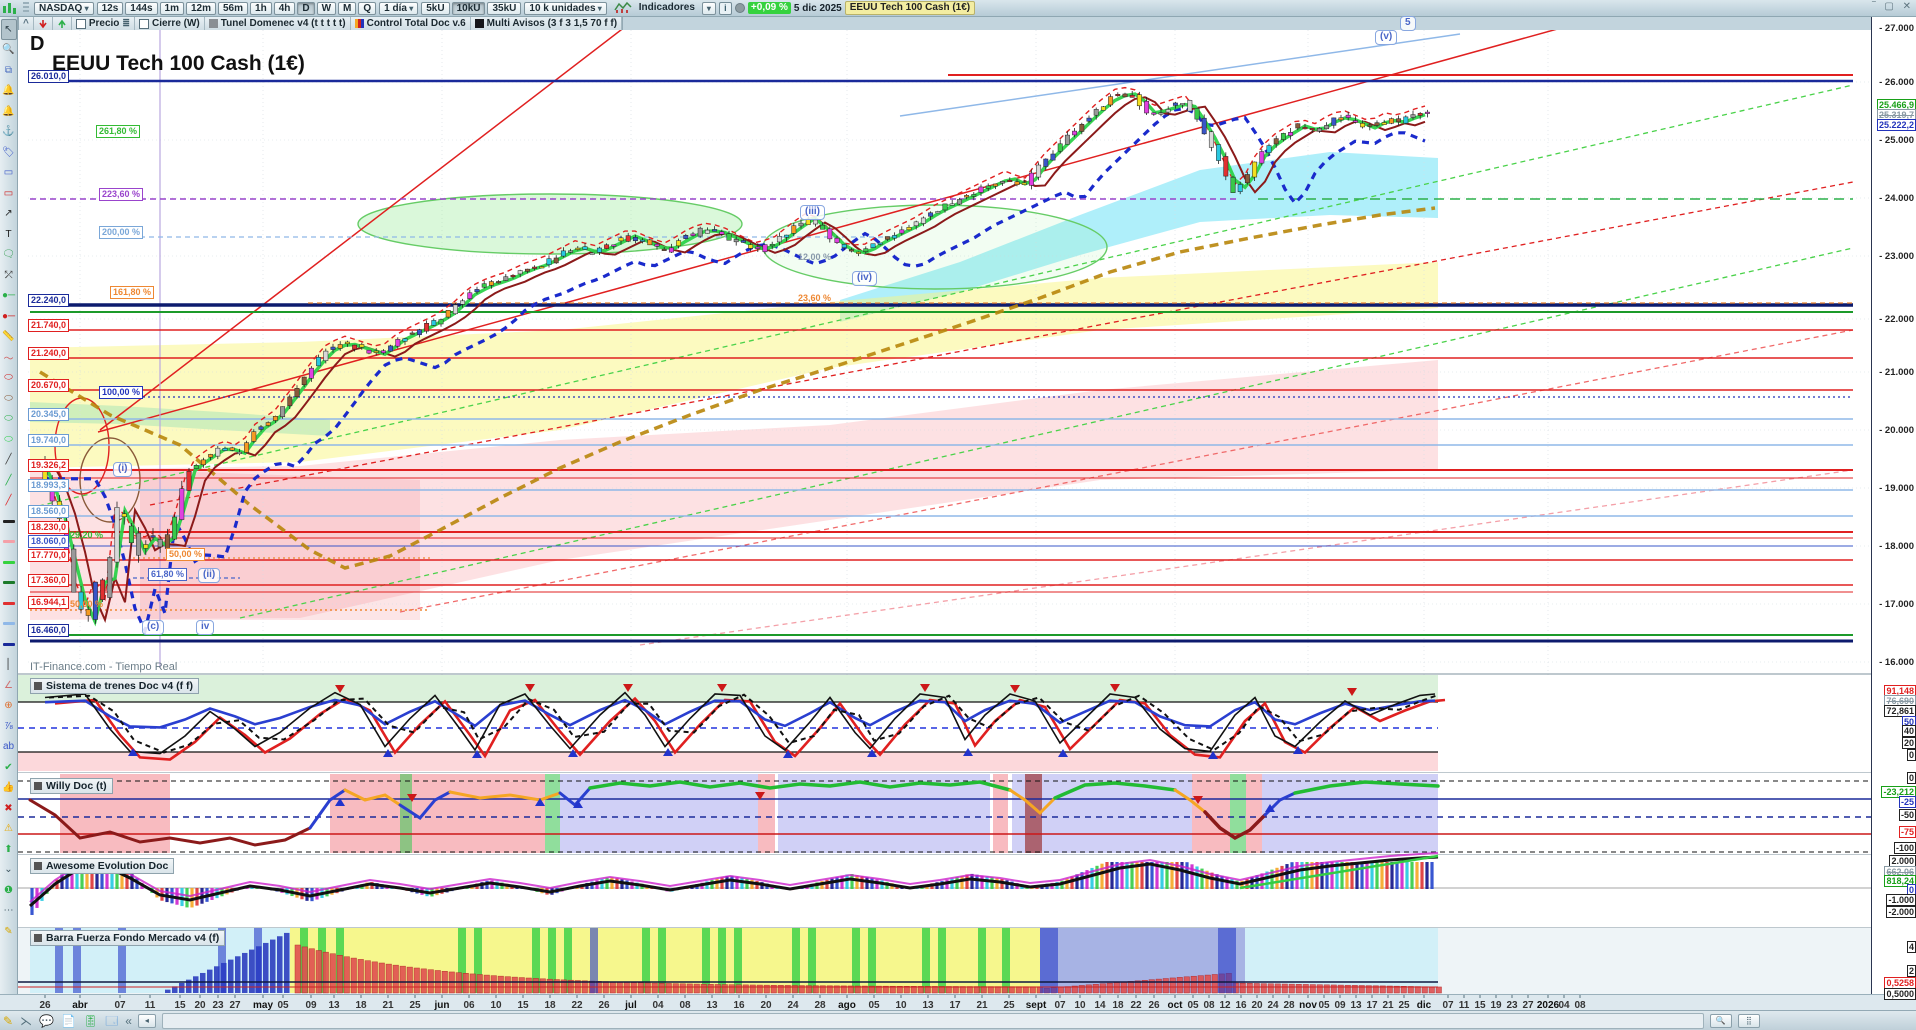  What do you see at coordinates (9, 542) in the screenshot?
I see `hline-pink-tool` at bounding box center [9, 542].